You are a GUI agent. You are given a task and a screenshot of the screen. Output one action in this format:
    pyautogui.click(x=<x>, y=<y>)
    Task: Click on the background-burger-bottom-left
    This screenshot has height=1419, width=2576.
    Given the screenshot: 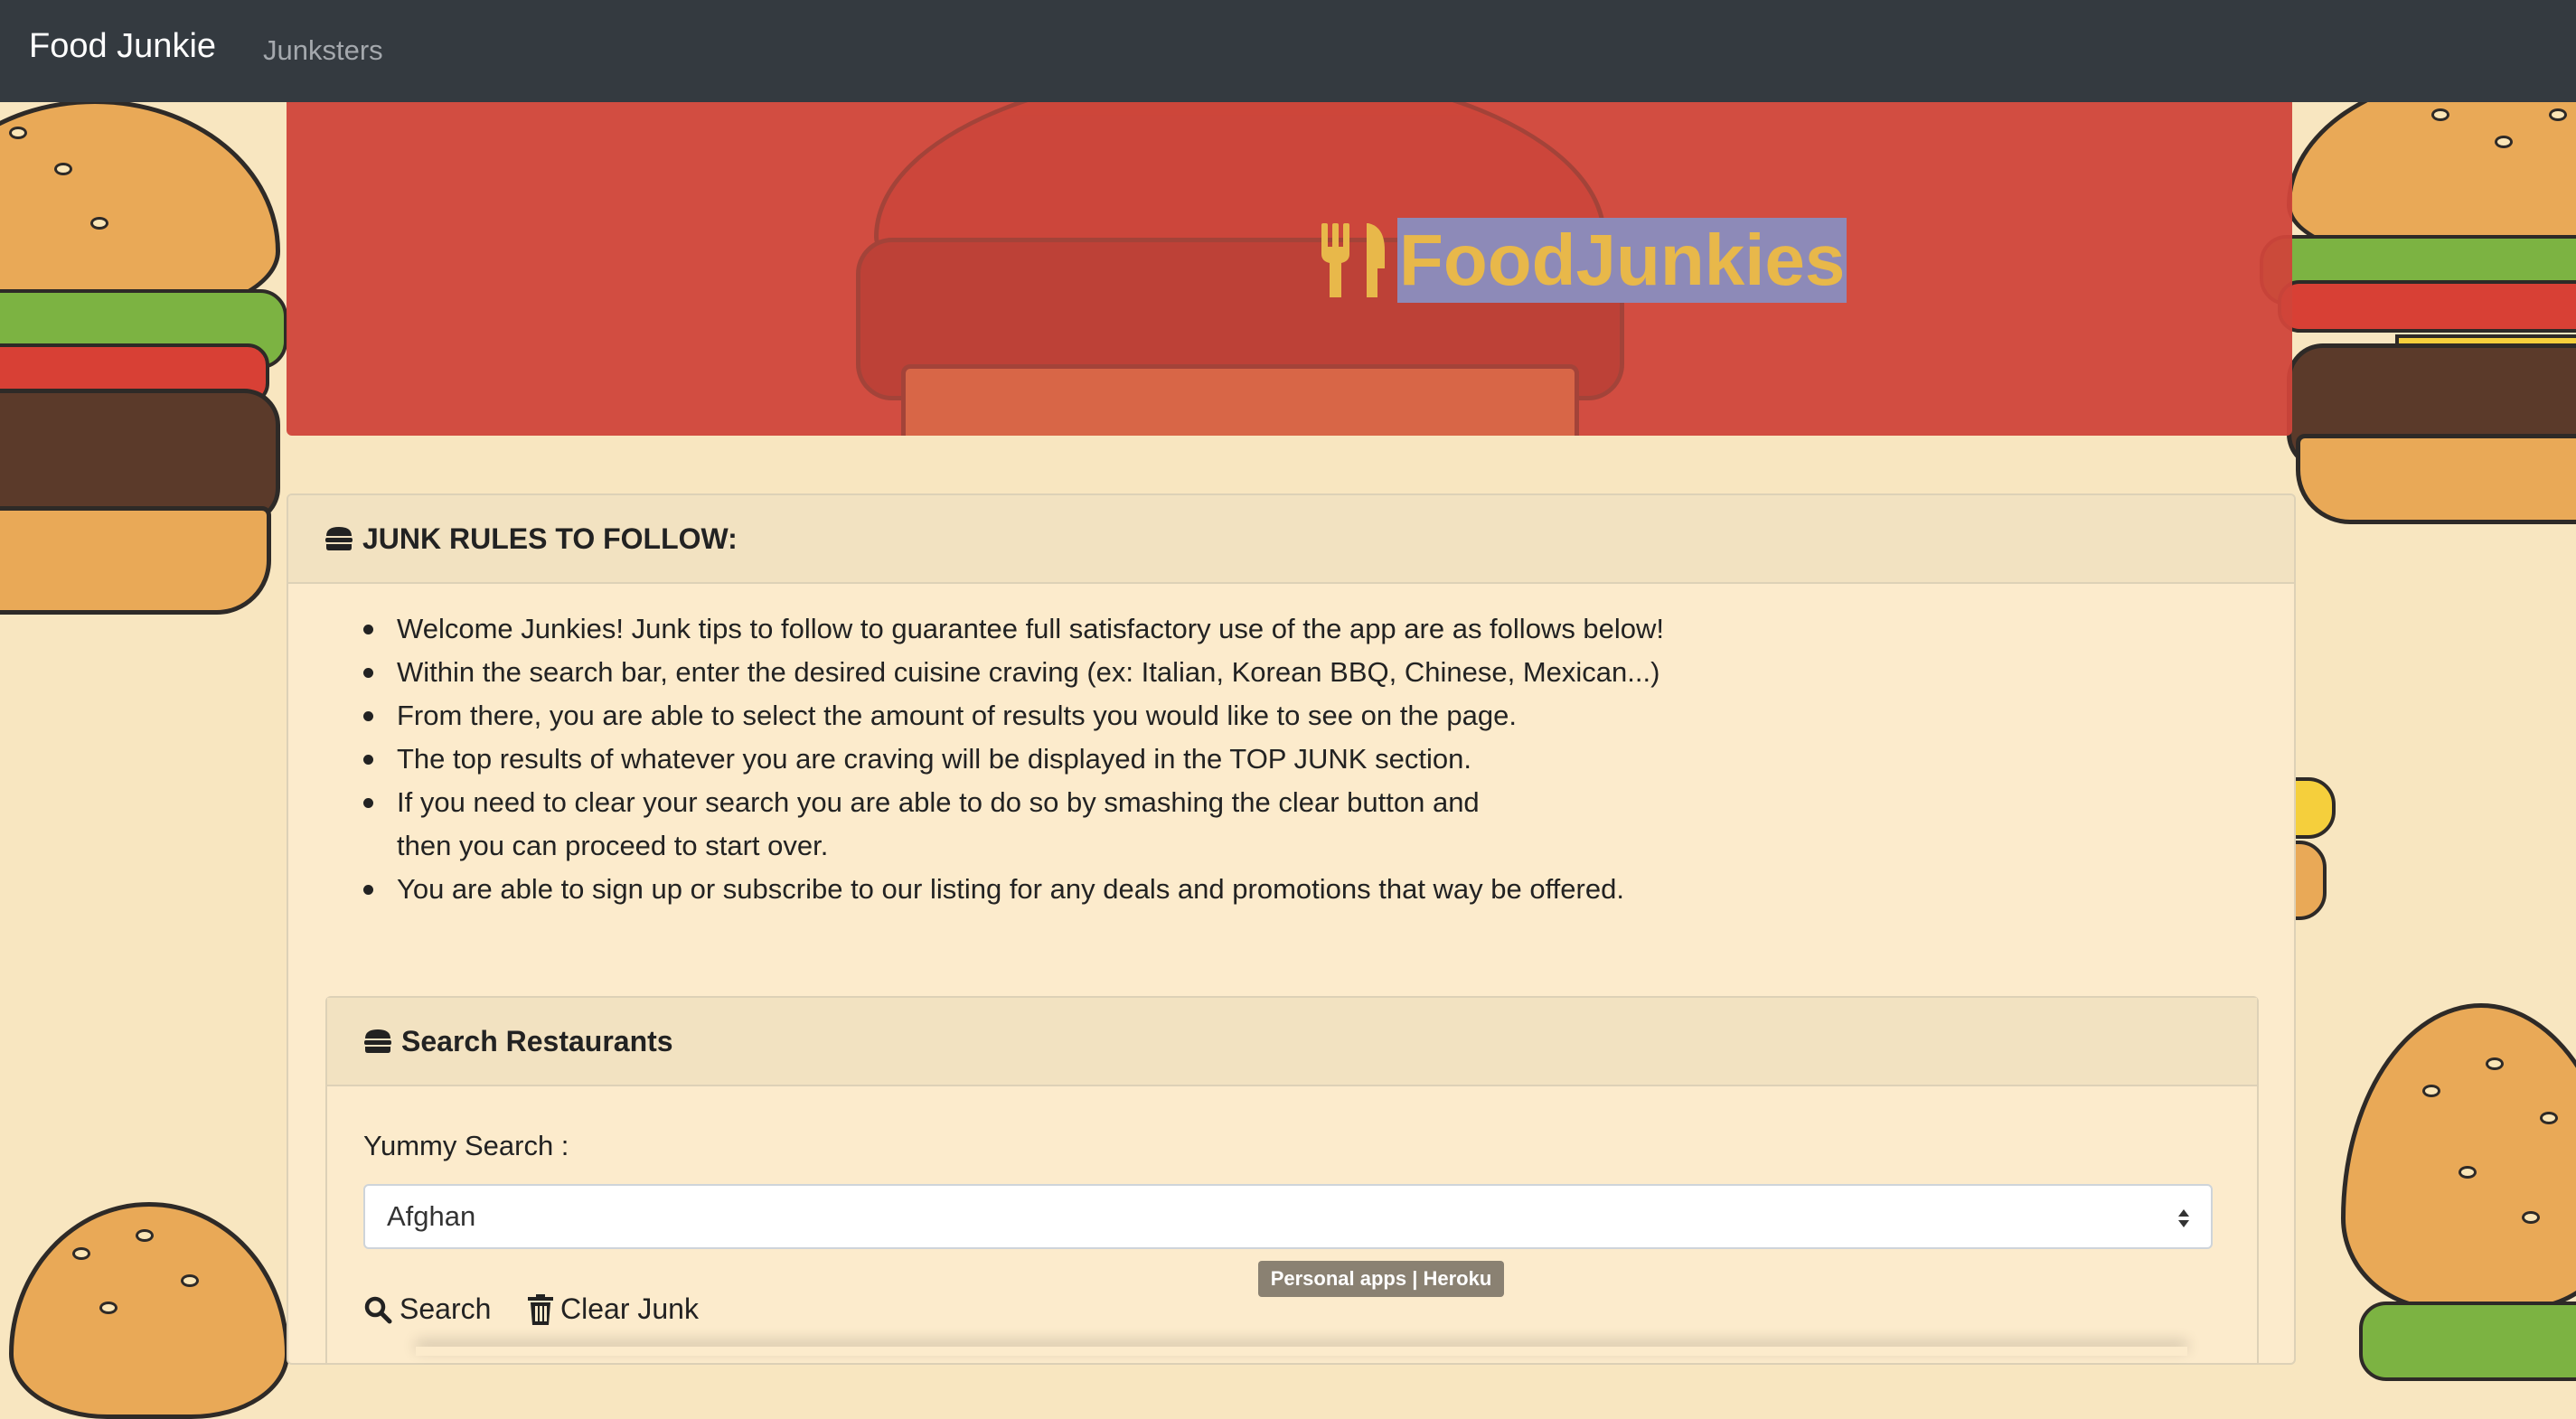 What is the action you would take?
    pyautogui.click(x=145, y=1310)
    